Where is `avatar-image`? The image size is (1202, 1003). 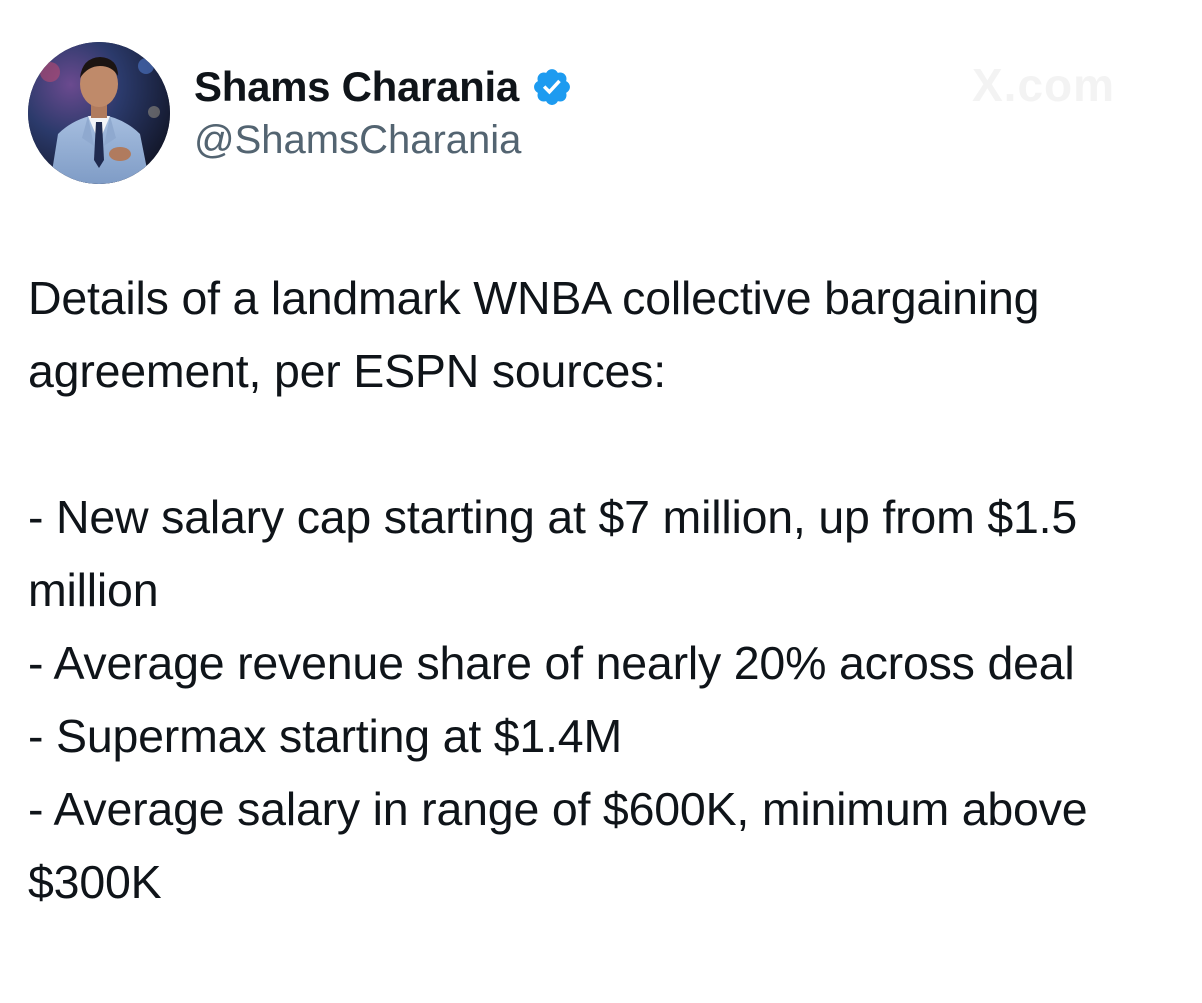
avatar-image is located at coordinates (99, 113).